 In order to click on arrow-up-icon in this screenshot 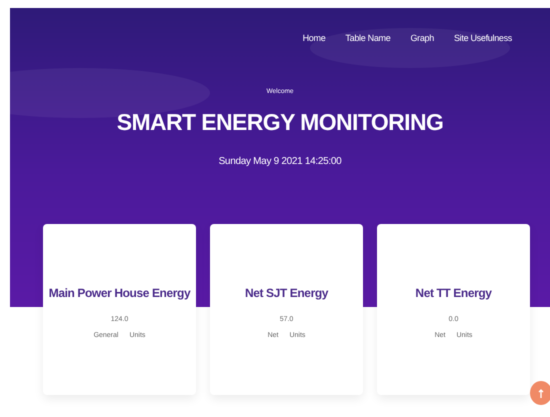, I will do `click(541, 393)`.